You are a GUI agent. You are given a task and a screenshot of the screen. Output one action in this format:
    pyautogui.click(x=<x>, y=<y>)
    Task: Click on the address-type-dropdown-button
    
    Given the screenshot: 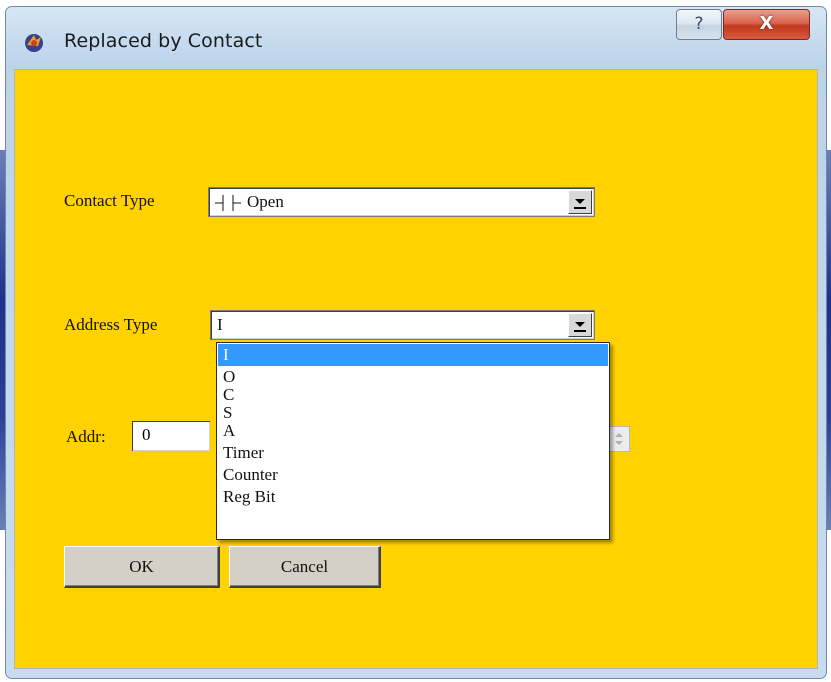 What is the action you would take?
    pyautogui.click(x=580, y=325)
    